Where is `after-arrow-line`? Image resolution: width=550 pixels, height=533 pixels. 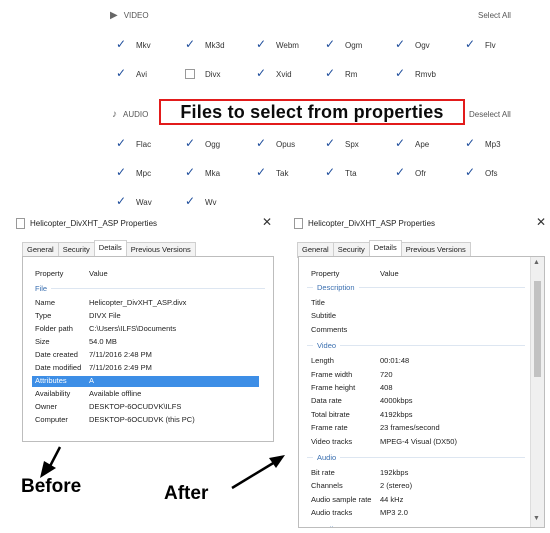
after-arrow-line is located at coordinates (253, 475).